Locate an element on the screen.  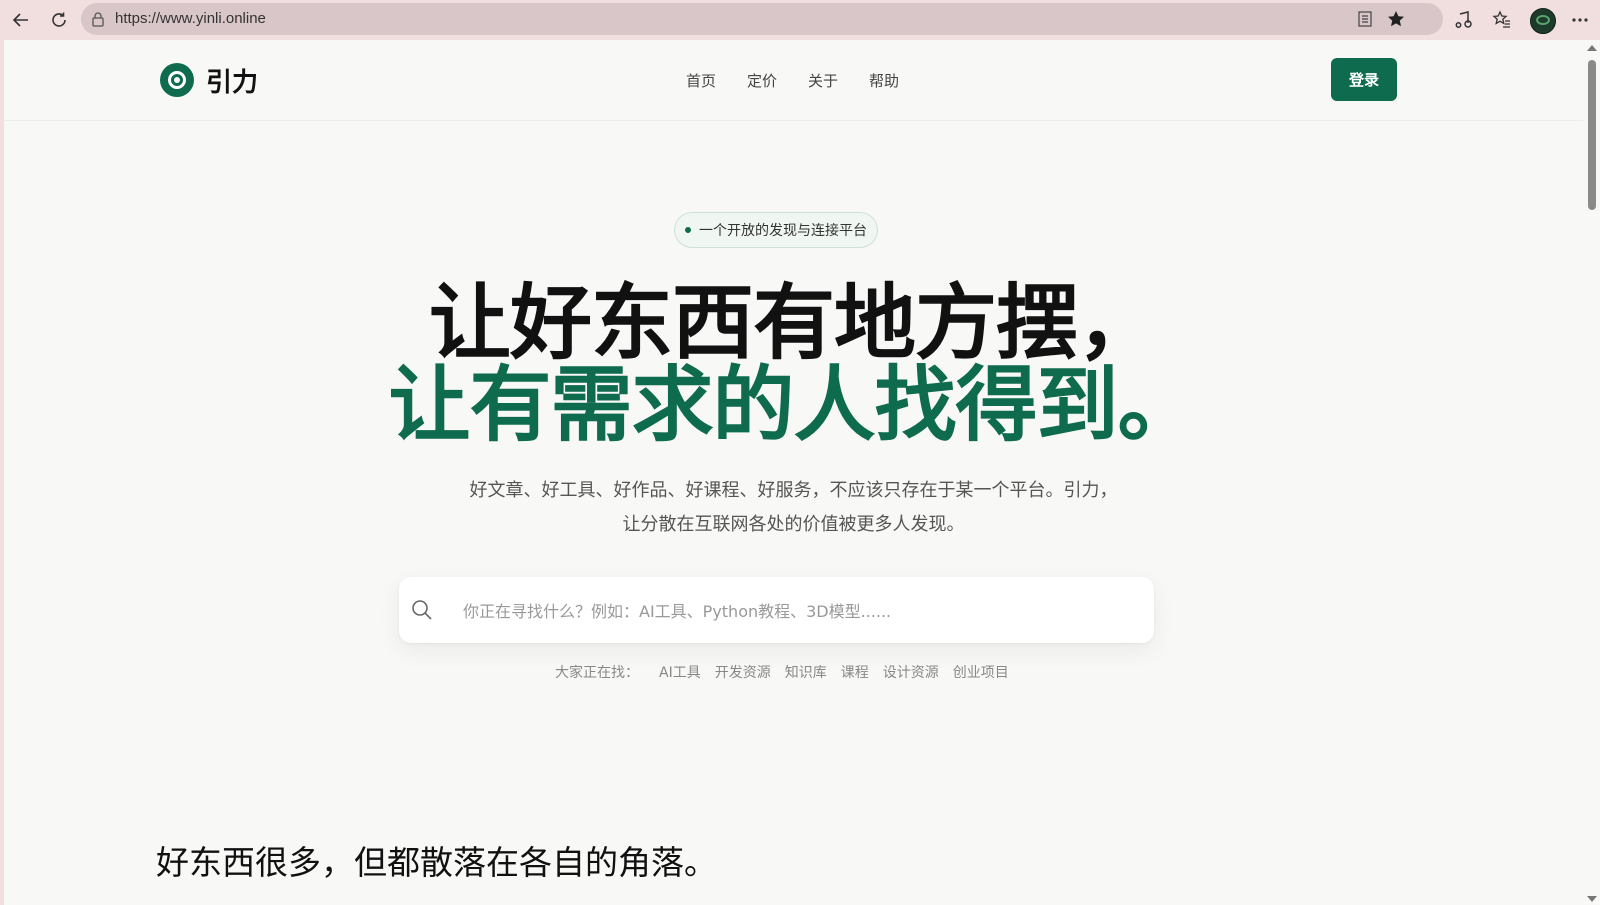
hero-badge: 一个开放的发现与连接平台 is located at coordinates (776, 230).